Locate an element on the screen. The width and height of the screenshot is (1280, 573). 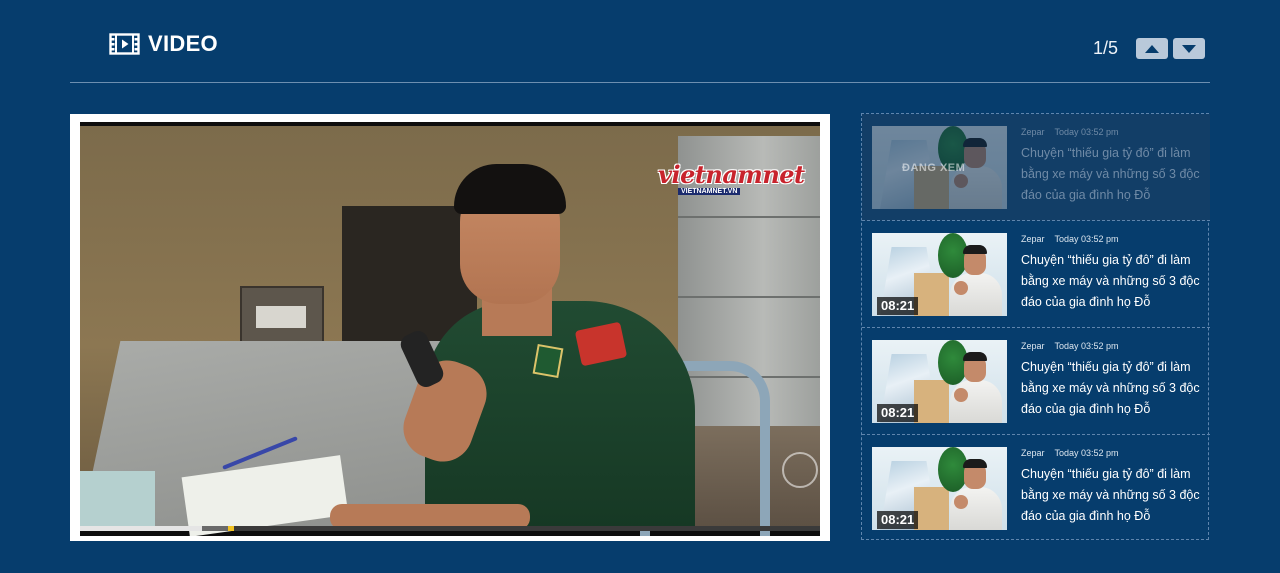
video-thumbnail: ĐANG XEM is located at coordinates (939, 167).